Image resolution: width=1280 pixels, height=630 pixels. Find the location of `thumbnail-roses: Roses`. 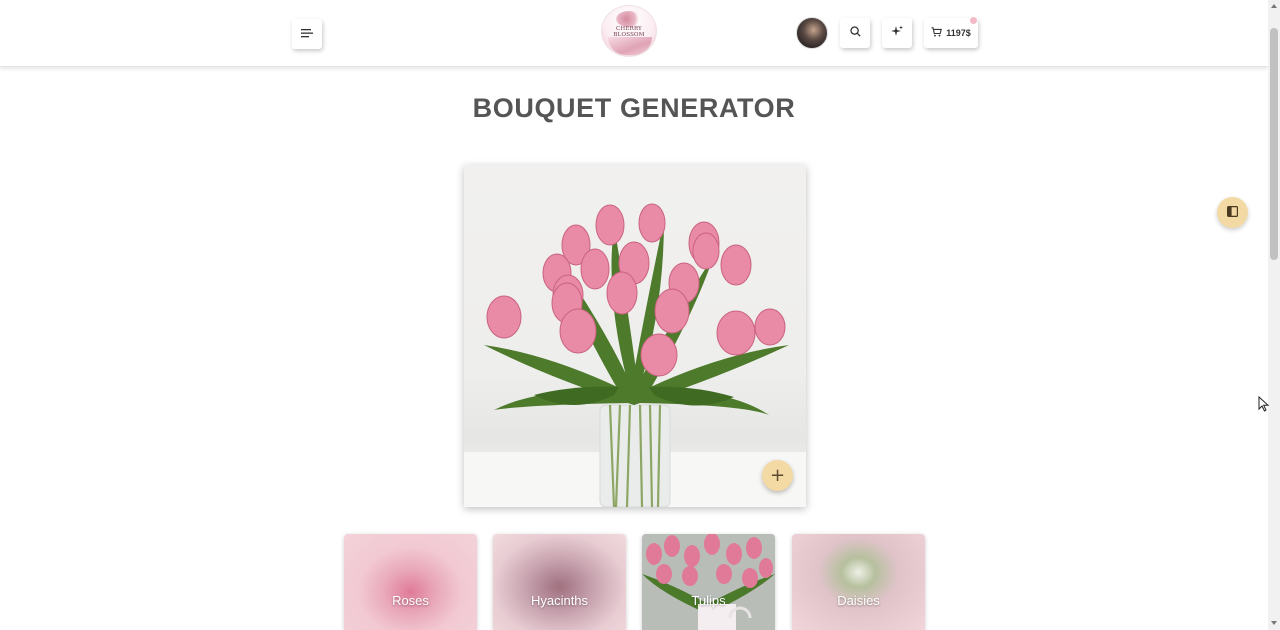

thumbnail-roses: Roses is located at coordinates (410, 582).